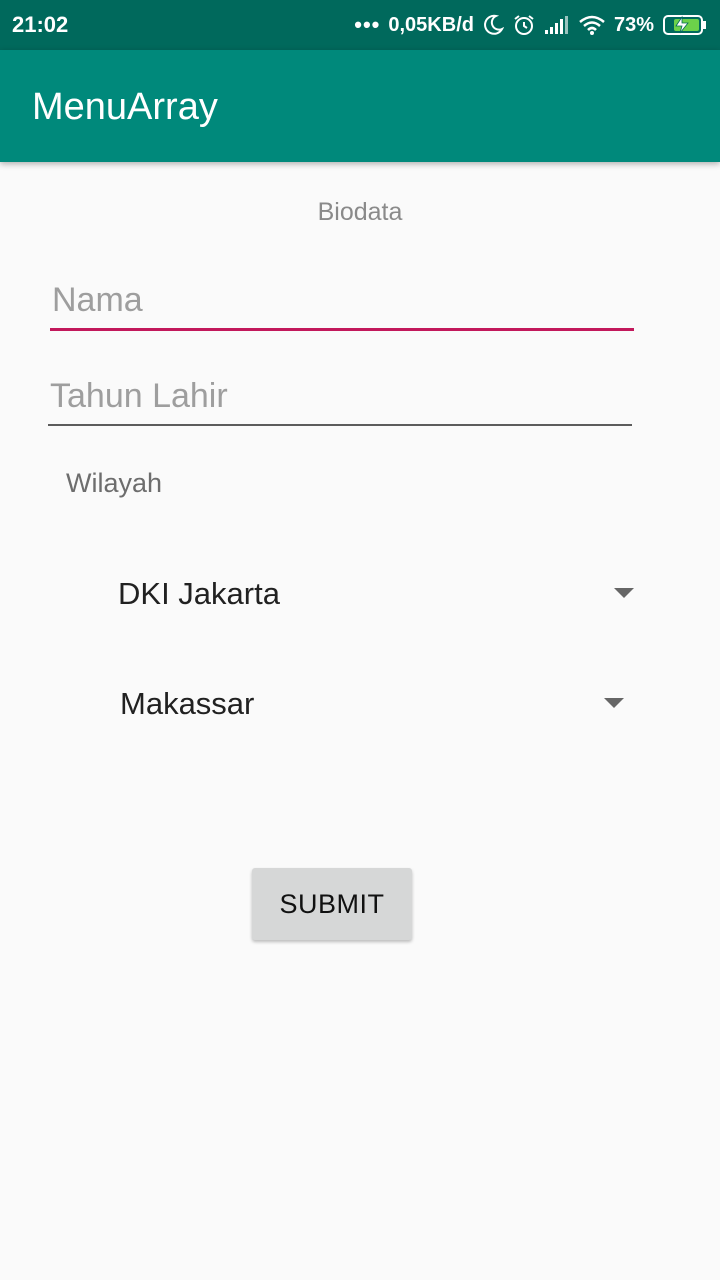 This screenshot has height=1280, width=720. I want to click on tahun-lahir-input: Tahun Lahir, so click(340, 396).